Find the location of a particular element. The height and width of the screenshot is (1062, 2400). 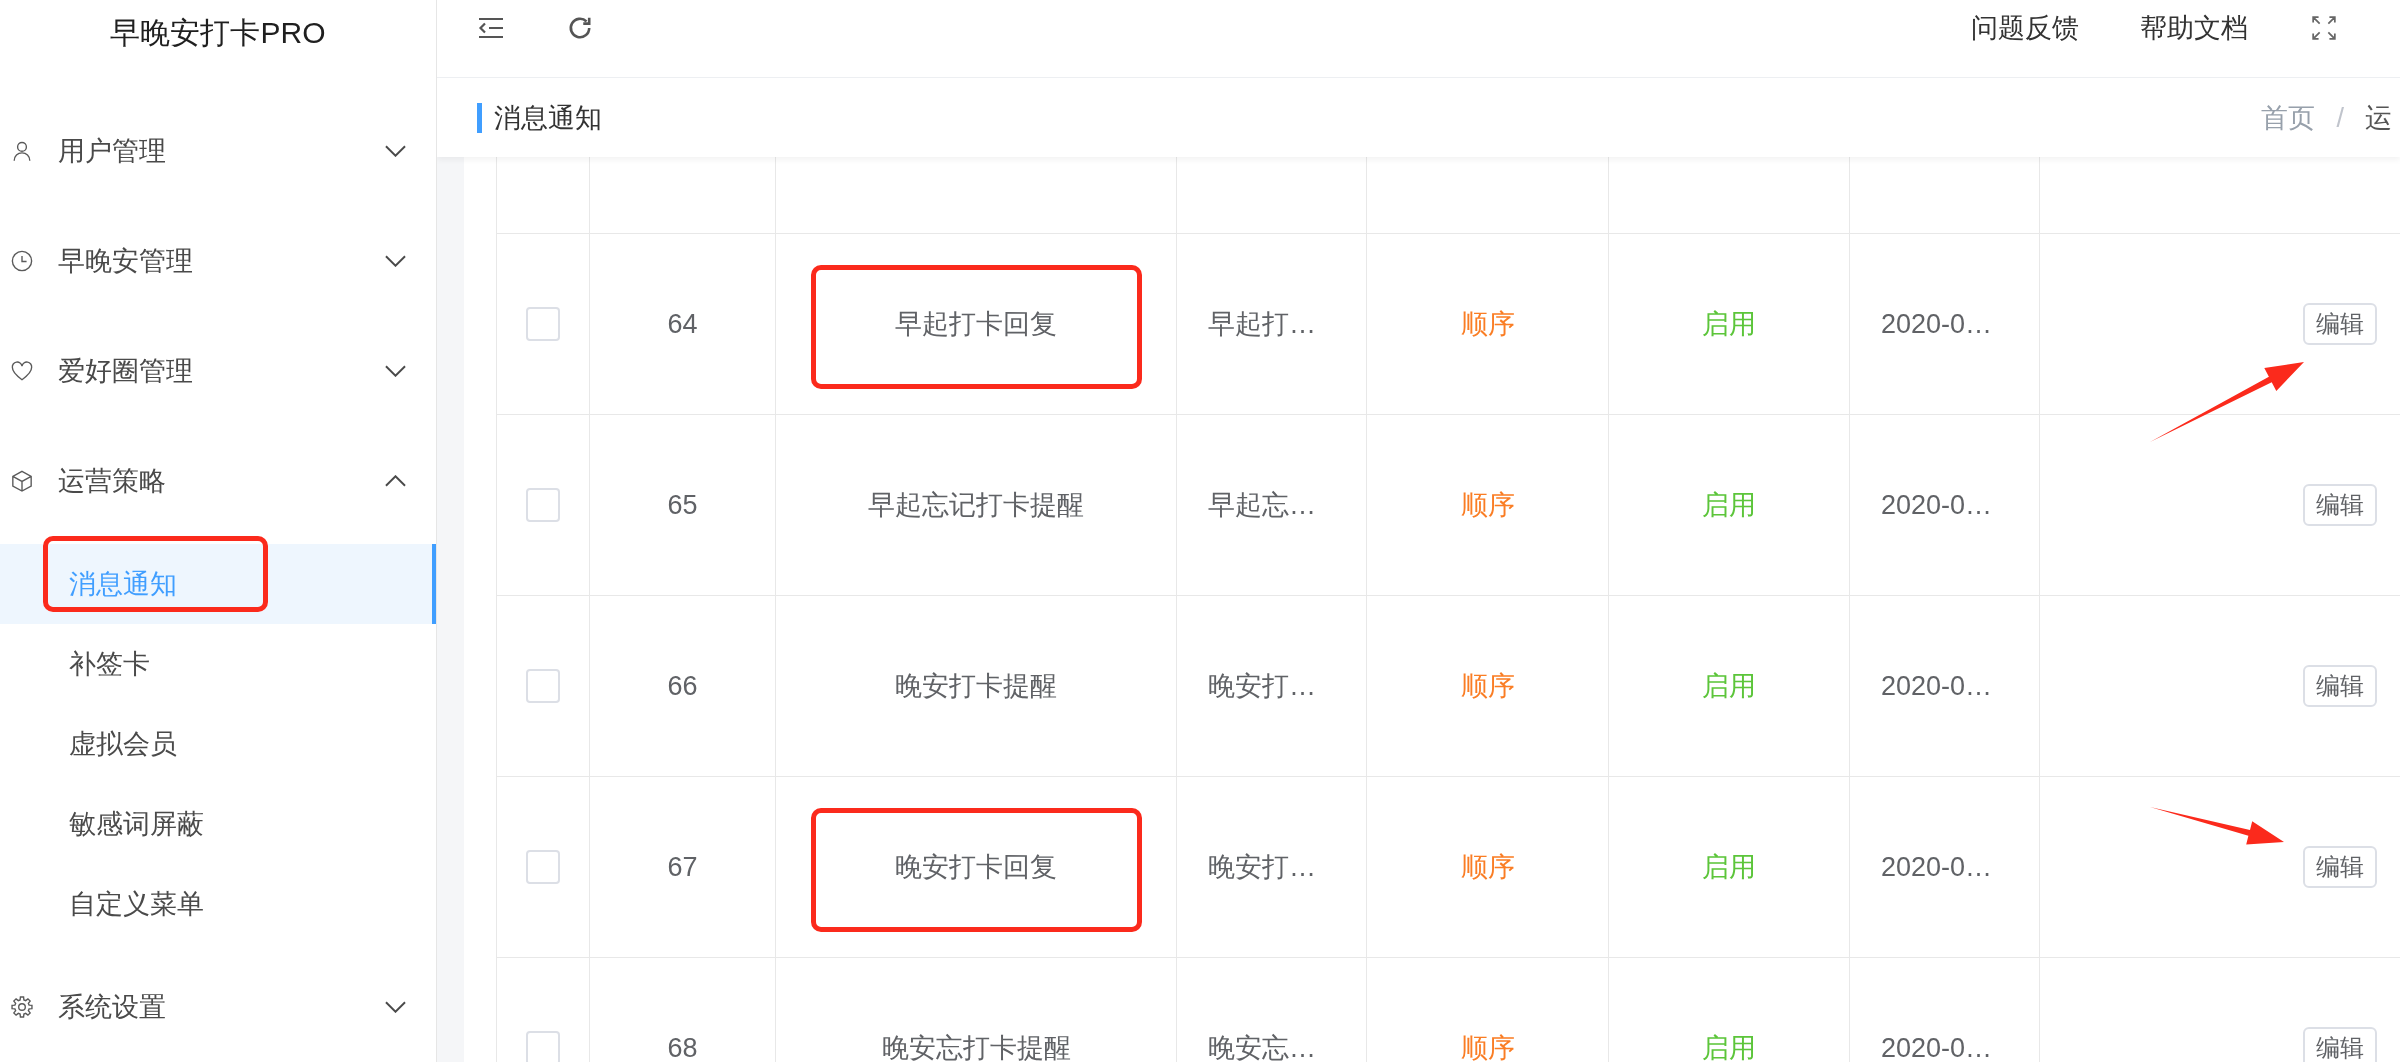

menu-item: 运营策略 is located at coordinates (218, 481).